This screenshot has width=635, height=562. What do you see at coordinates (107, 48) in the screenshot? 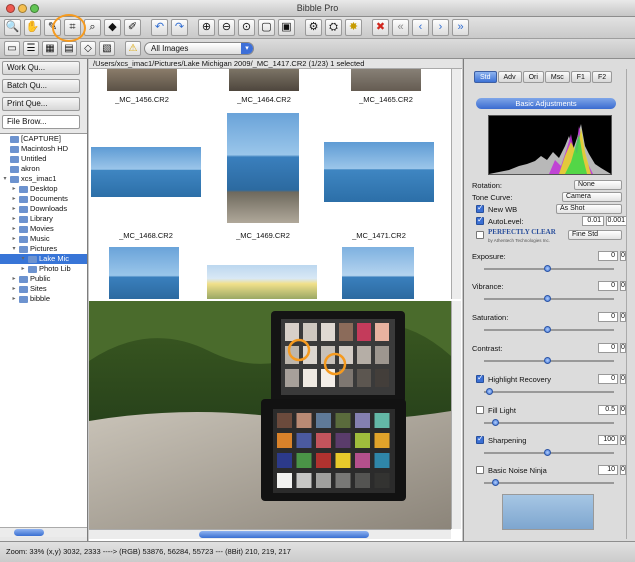
I see `info-icon: ▧` at bounding box center [107, 48].